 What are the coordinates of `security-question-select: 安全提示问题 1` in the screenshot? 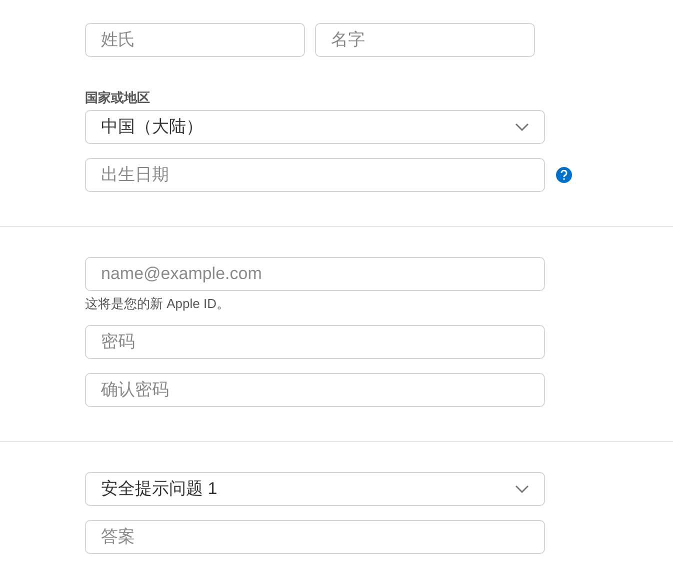 It's located at (315, 489).